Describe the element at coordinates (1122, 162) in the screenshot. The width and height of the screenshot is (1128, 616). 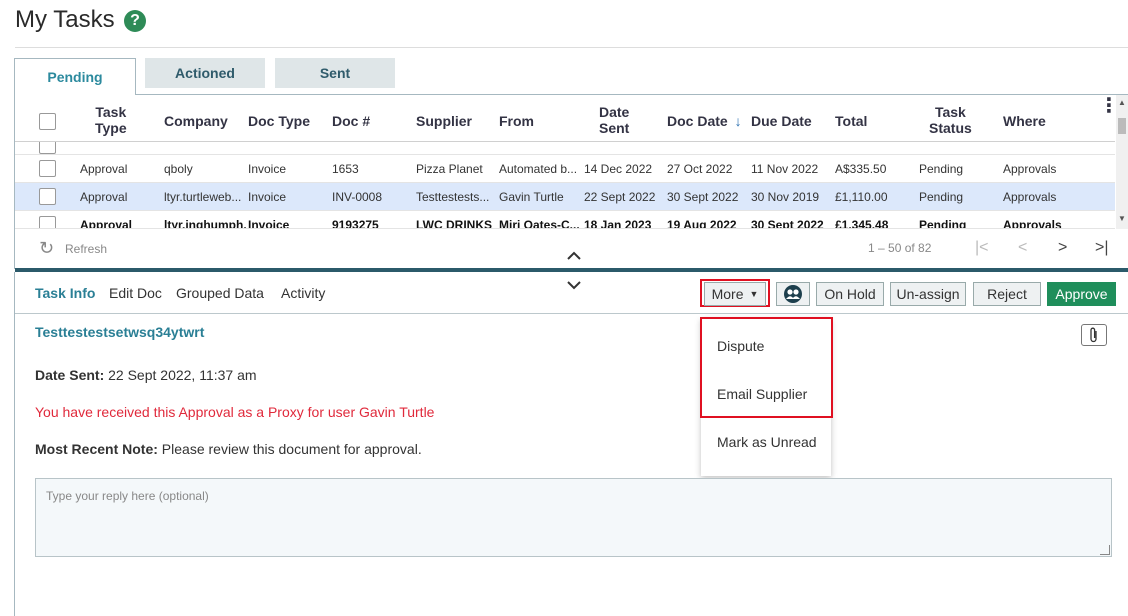
I see `grid-scrollbar` at that location.